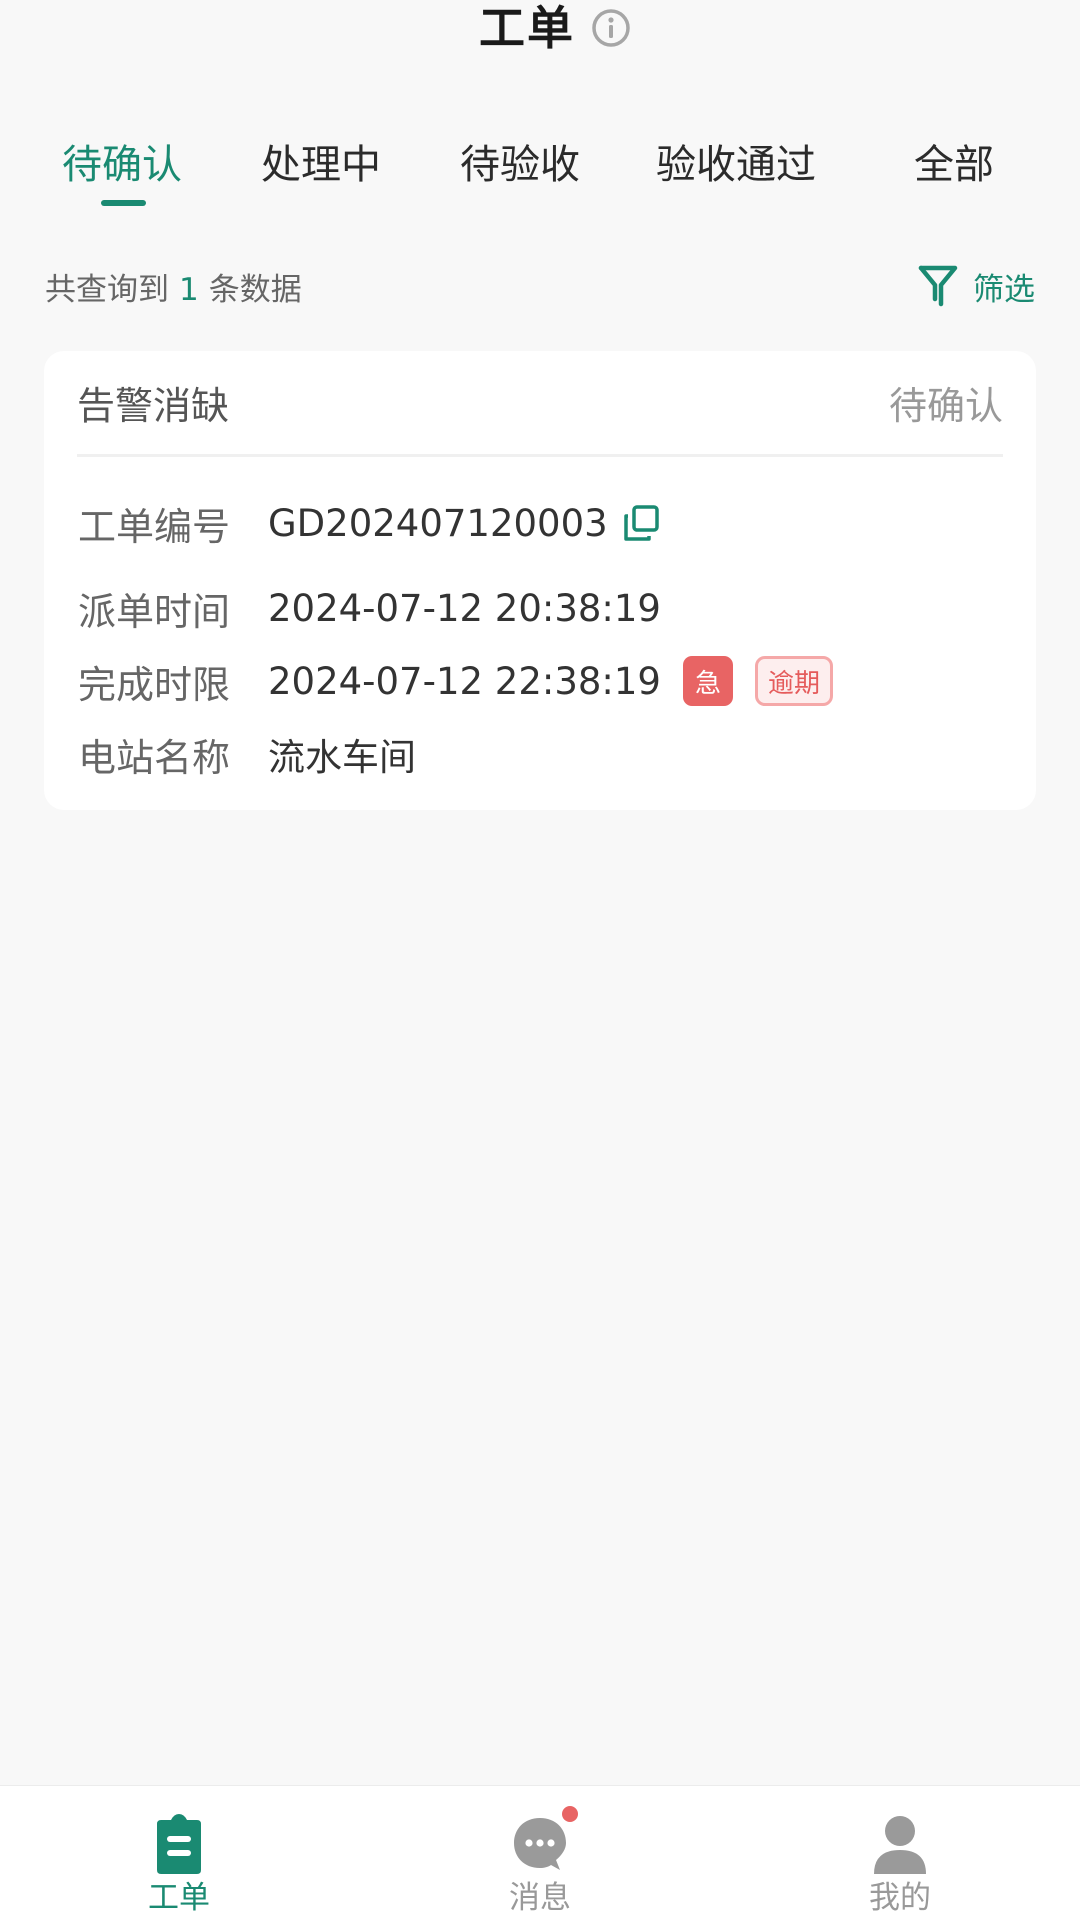 The image size is (1080, 1920). I want to click on nav-item-work-orders: 工单, so click(179, 1853).